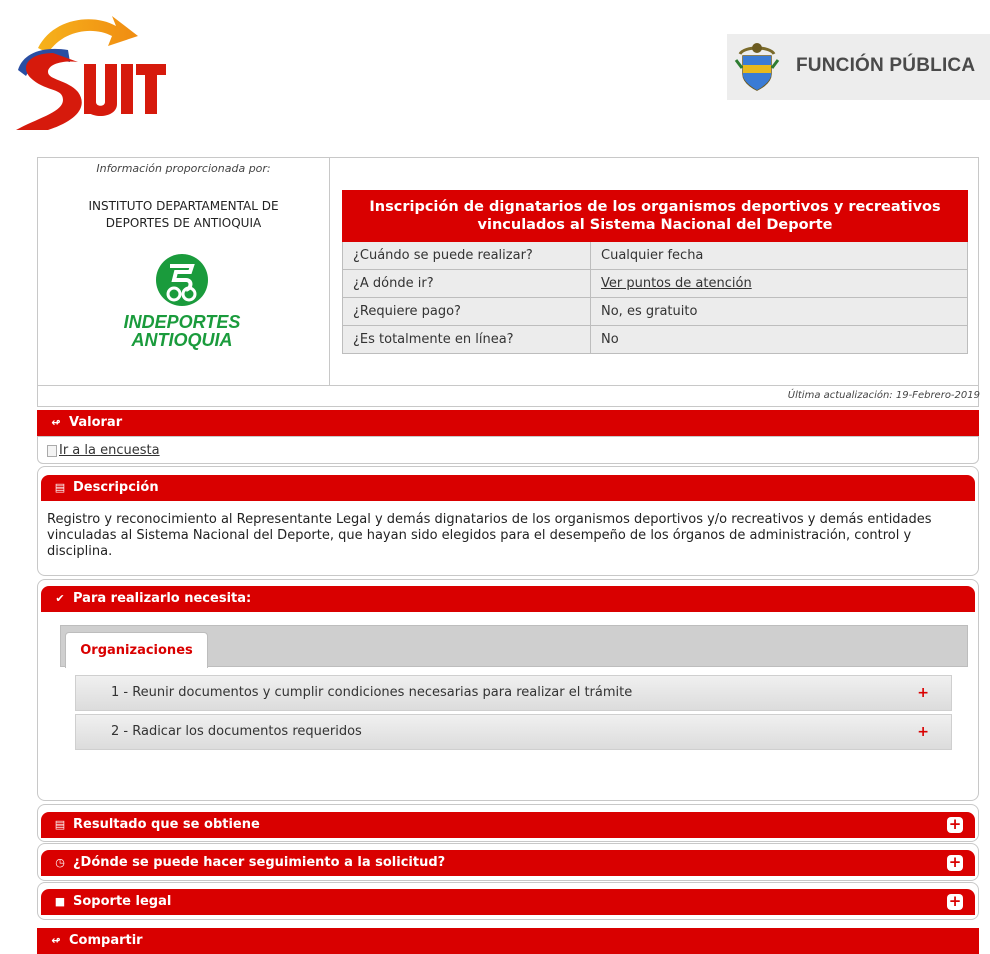 This screenshot has width=990, height=954. What do you see at coordinates (779, 283) in the screenshot?
I see `answer-cell: Ver puntos de atención` at bounding box center [779, 283].